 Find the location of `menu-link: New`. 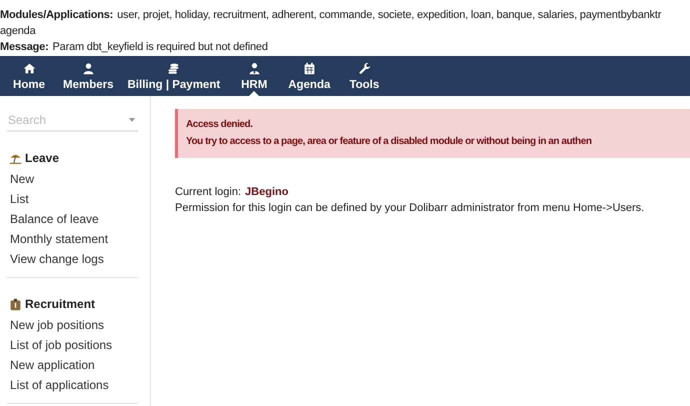

menu-link: New is located at coordinates (22, 179).